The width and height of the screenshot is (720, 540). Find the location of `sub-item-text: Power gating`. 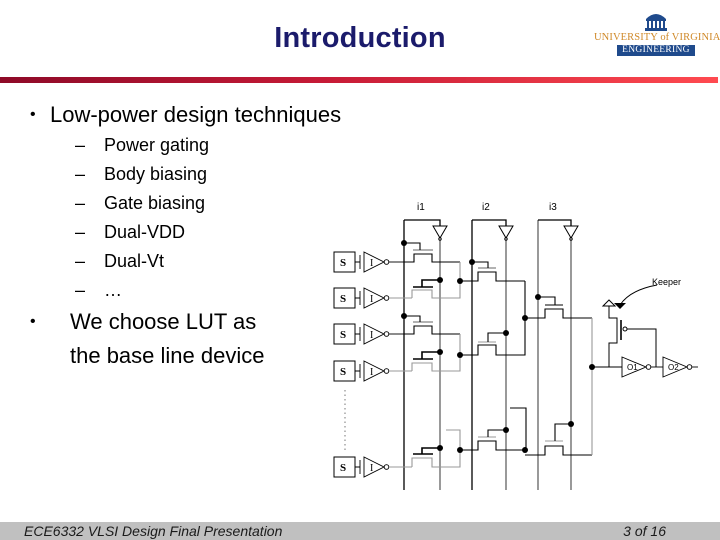

sub-item-text: Power gating is located at coordinates (157, 145).